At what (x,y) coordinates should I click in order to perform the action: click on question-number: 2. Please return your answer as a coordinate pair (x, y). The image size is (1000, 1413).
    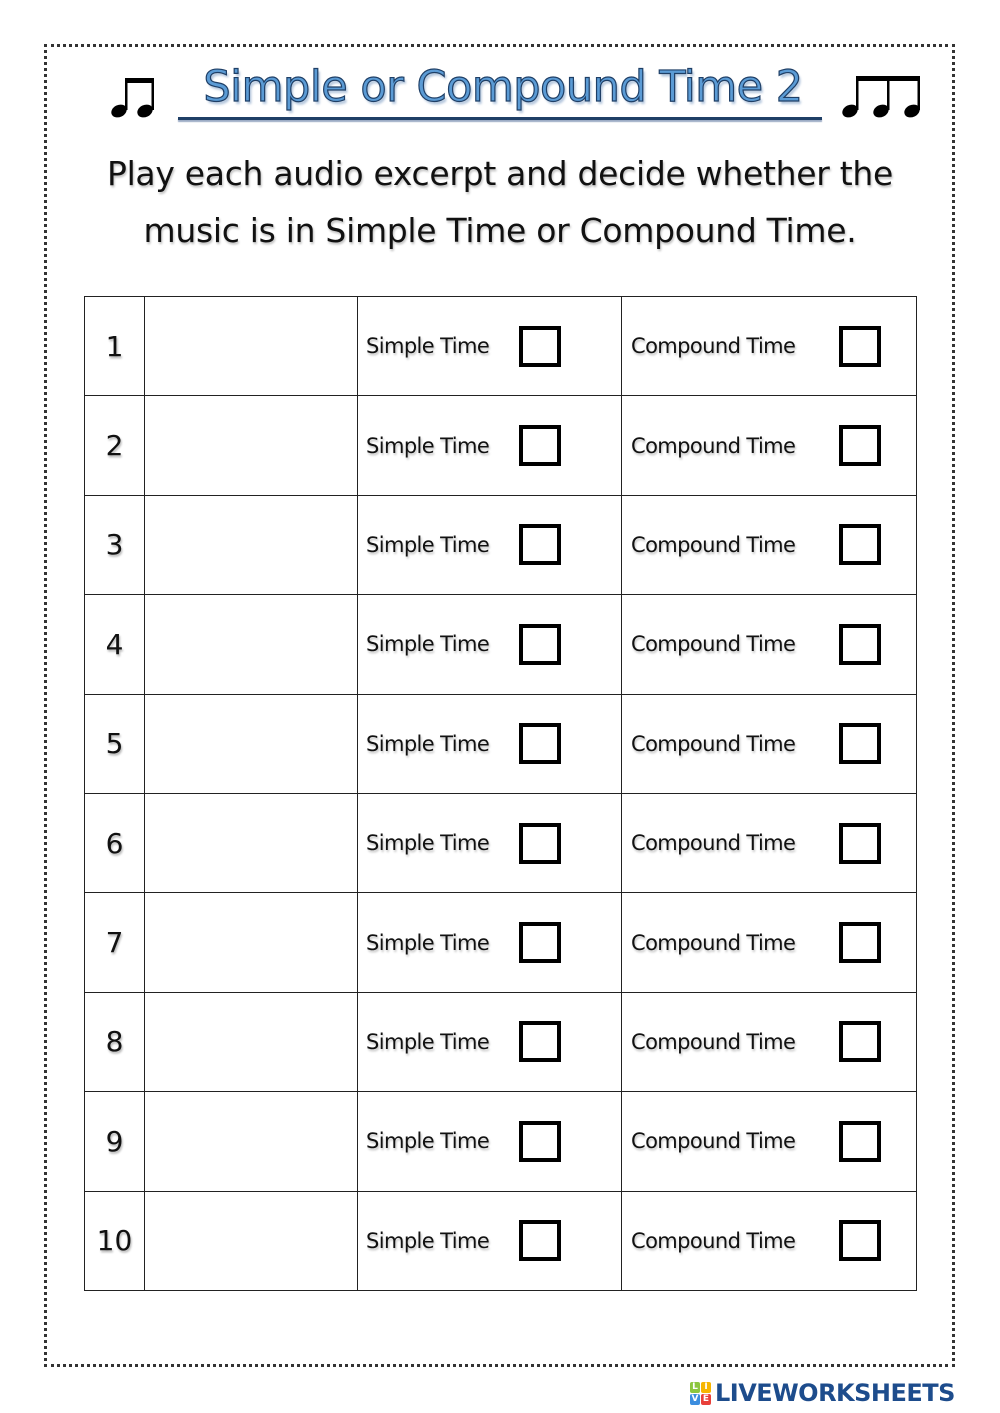
    Looking at the image, I should click on (114, 445).